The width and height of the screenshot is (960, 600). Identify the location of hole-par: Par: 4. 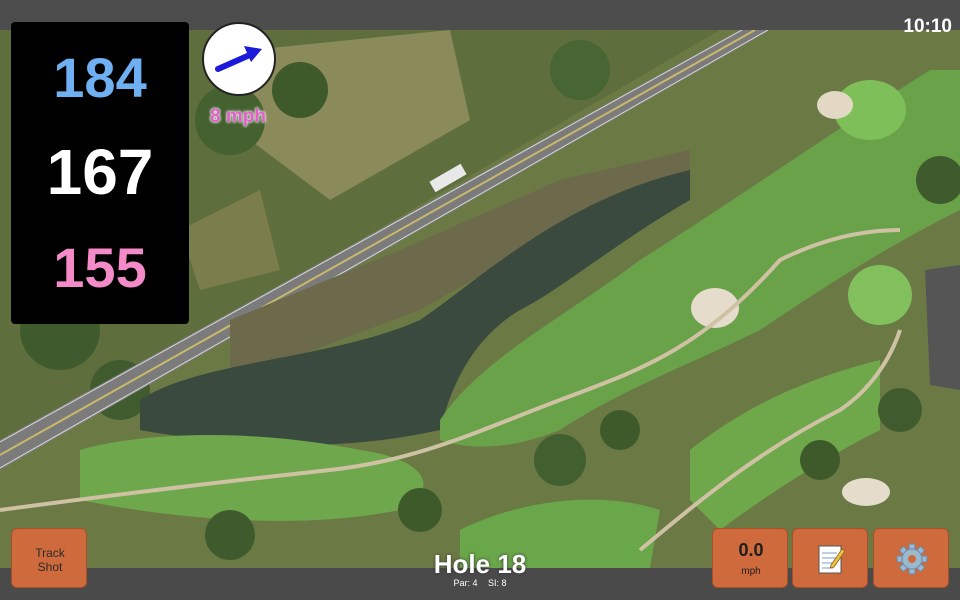
(465, 583).